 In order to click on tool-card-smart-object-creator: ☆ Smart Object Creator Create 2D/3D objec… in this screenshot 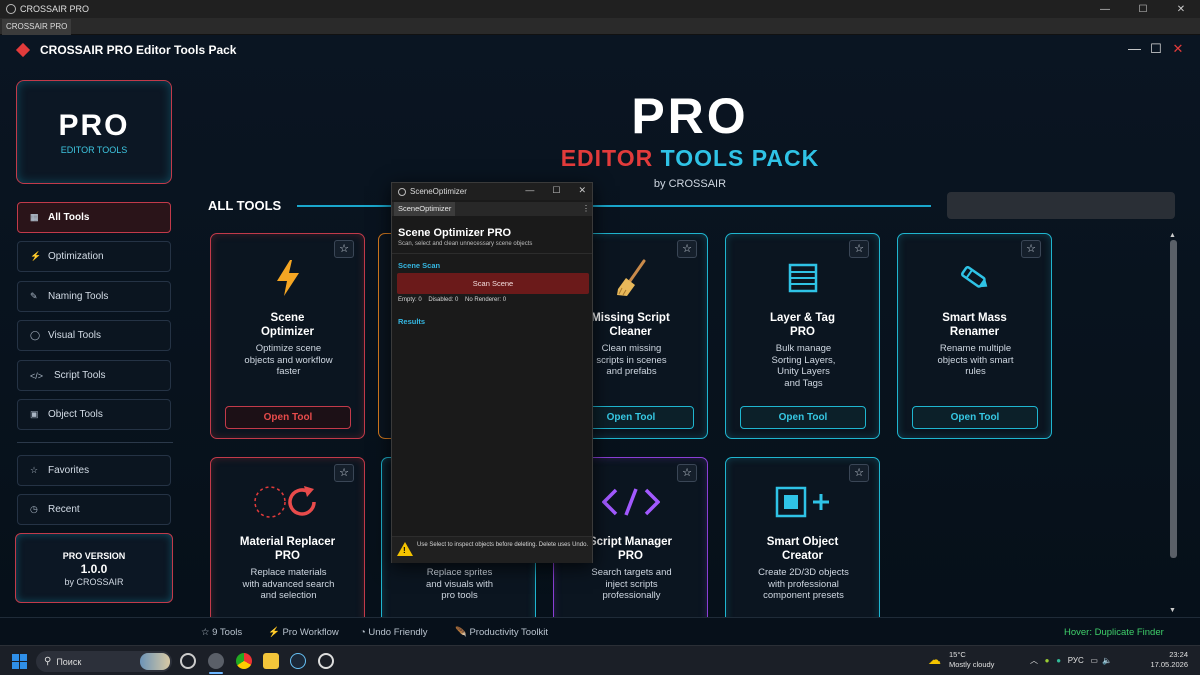, I will do `click(802, 542)`.